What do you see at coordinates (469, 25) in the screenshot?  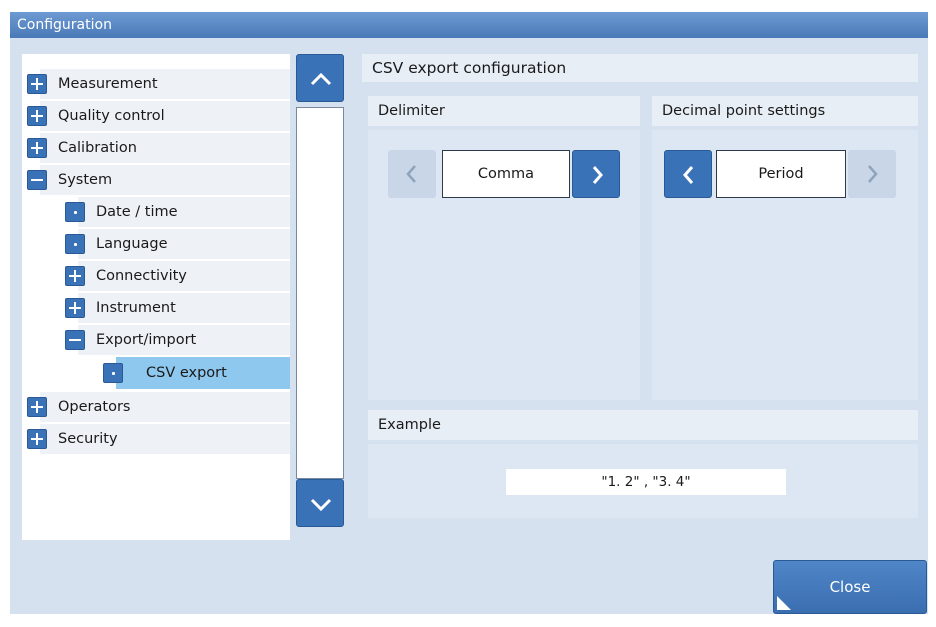 I see `window-title: Configuration` at bounding box center [469, 25].